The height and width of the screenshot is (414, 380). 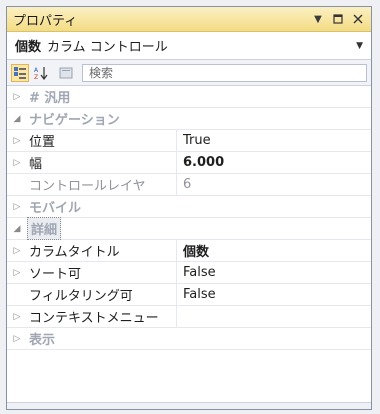 What do you see at coordinates (274, 162) in the screenshot?
I see `property-value: 6.000` at bounding box center [274, 162].